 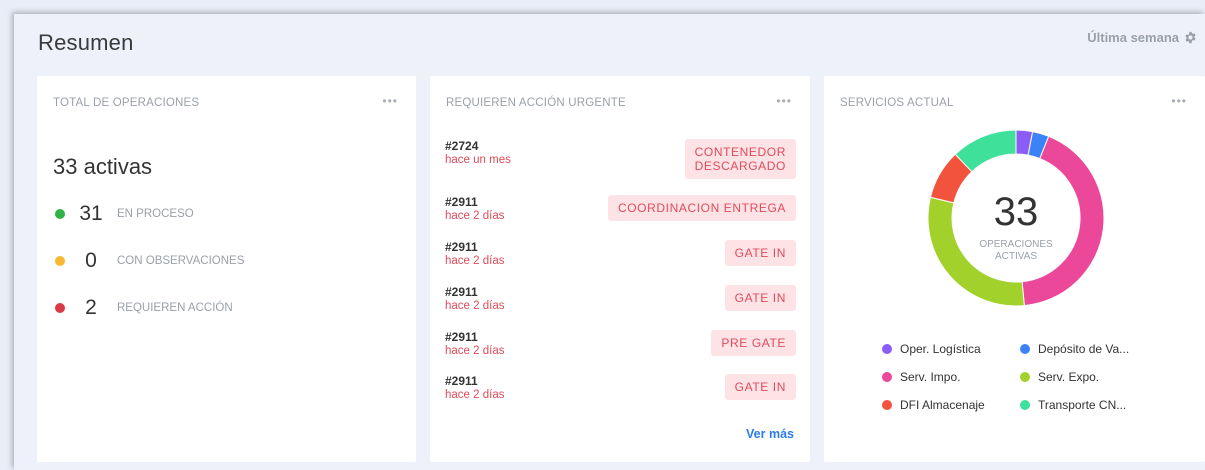 I want to click on services-donut-chart: 33 OPERACIONES ACTIVAS, so click(x=1016, y=218).